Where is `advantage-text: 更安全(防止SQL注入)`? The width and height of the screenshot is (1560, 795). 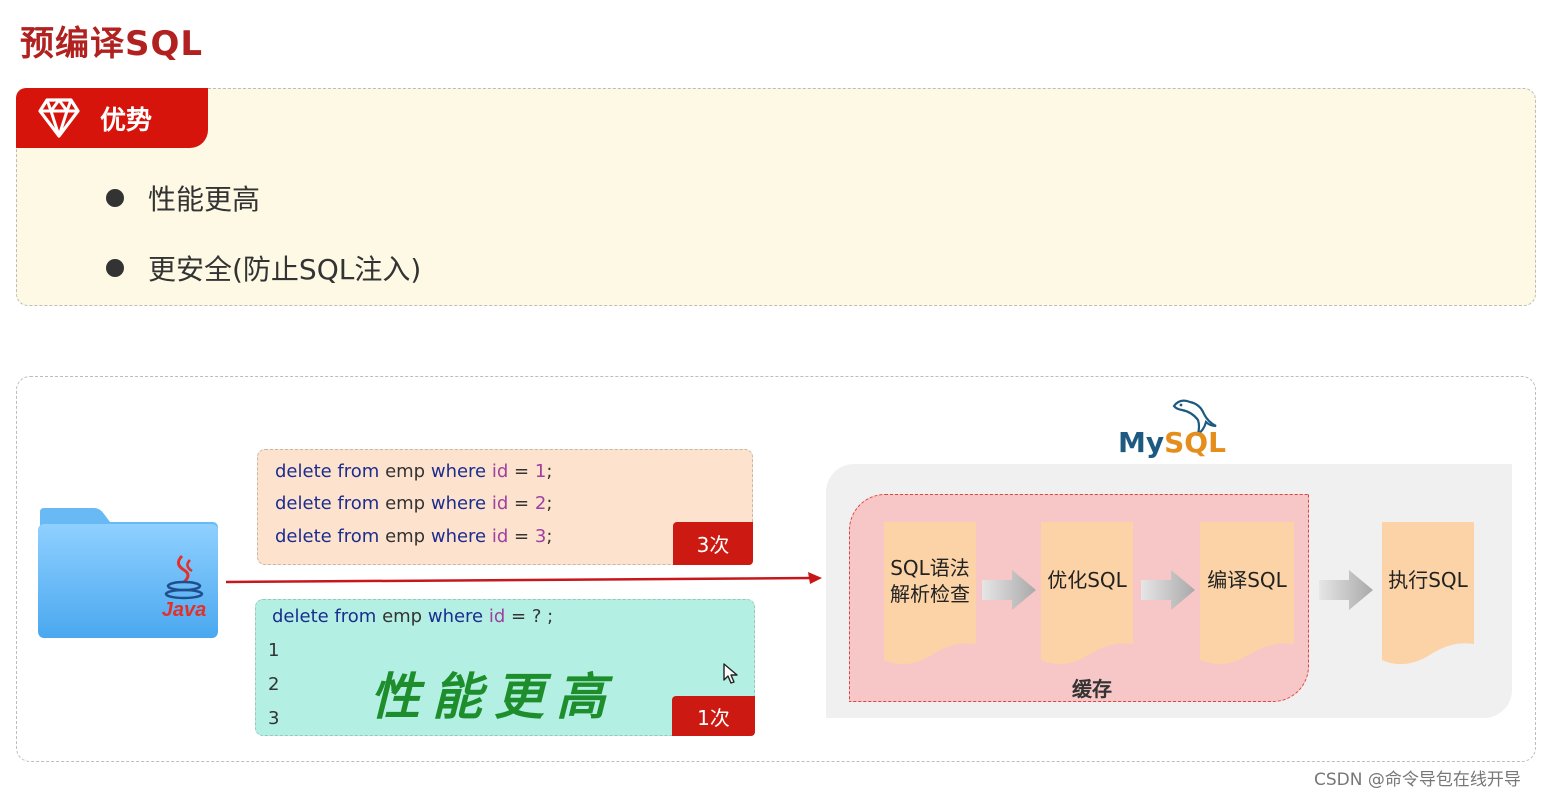 advantage-text: 更安全(防止SQL注入) is located at coordinates (285, 269).